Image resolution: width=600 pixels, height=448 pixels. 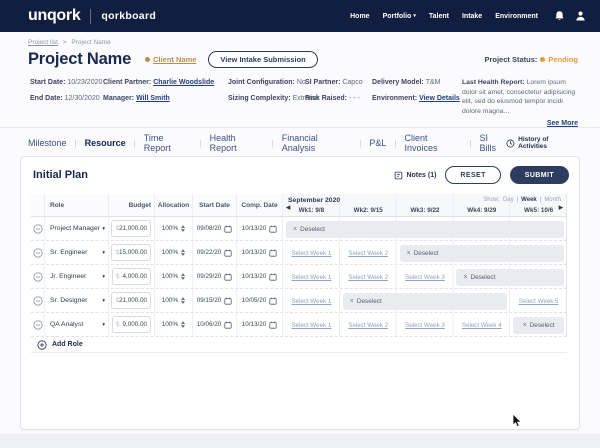 I want to click on tab-si-bills: SI Bills, so click(x=493, y=143).